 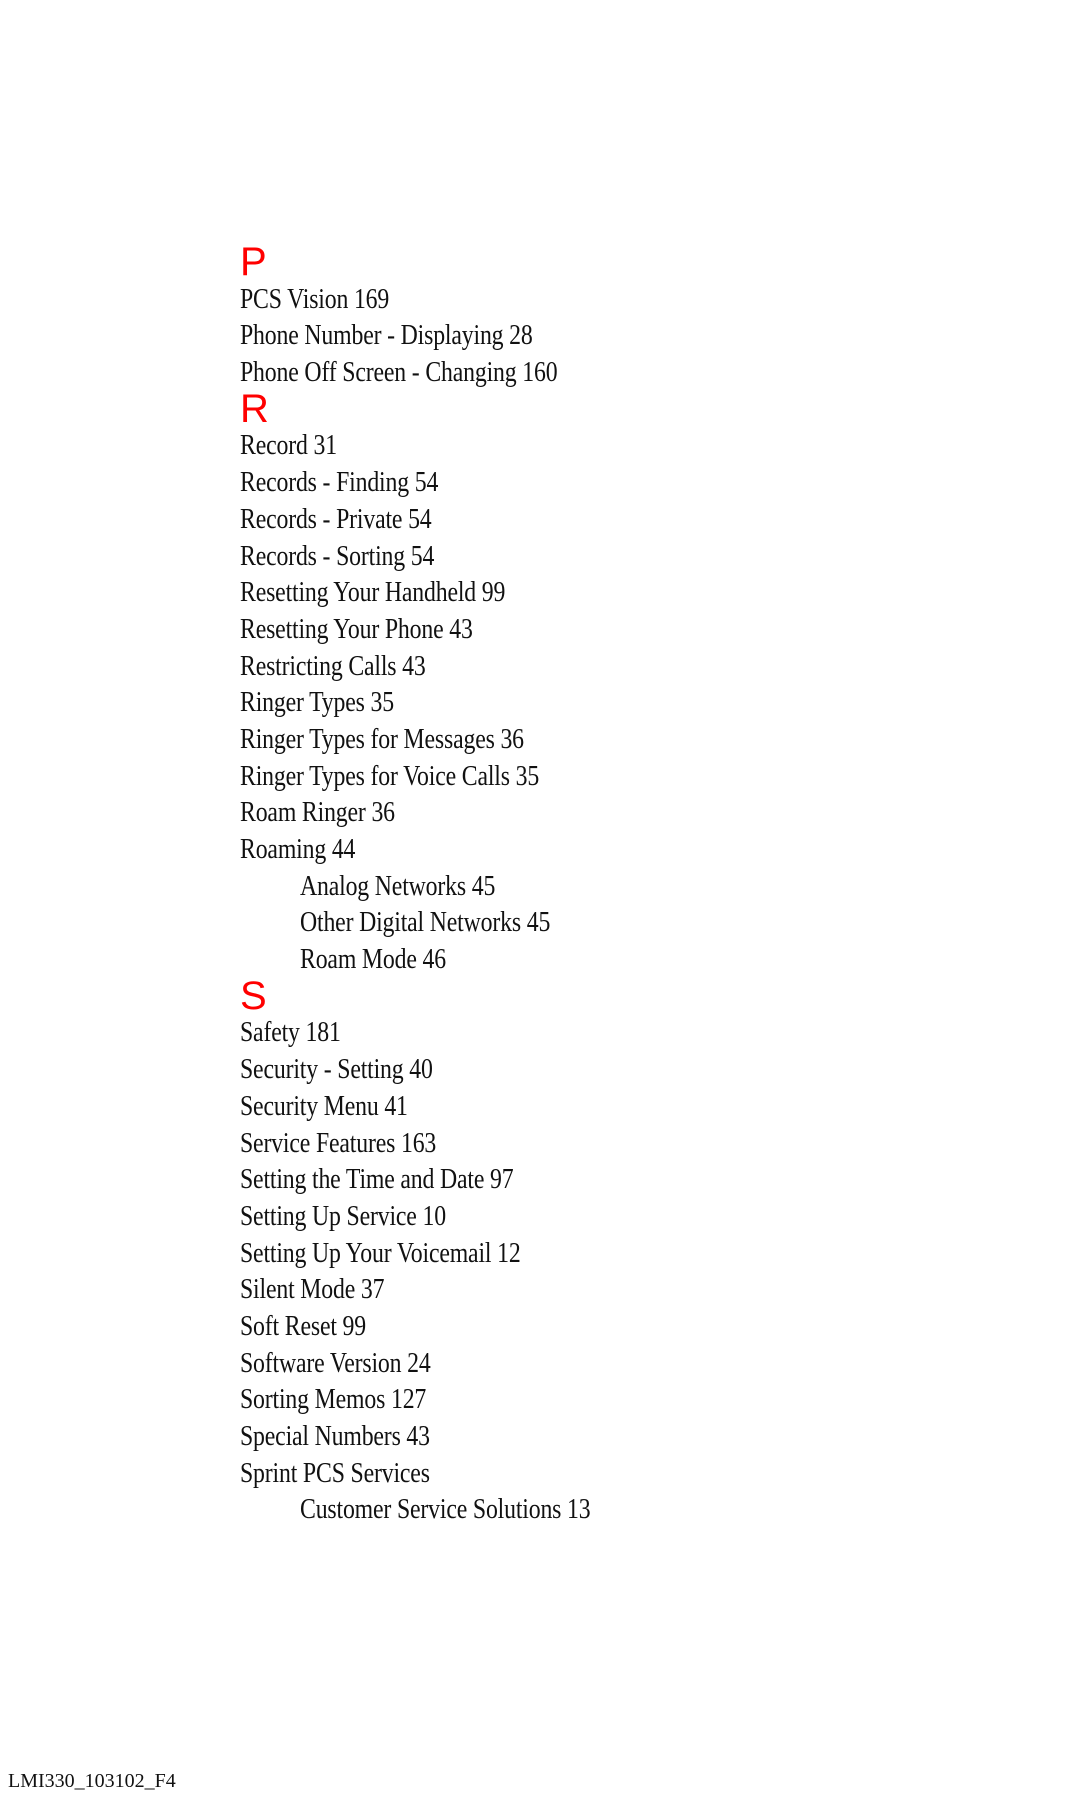 What do you see at coordinates (382, 738) in the screenshot?
I see `index-entry: Ringer Types for Messages 36` at bounding box center [382, 738].